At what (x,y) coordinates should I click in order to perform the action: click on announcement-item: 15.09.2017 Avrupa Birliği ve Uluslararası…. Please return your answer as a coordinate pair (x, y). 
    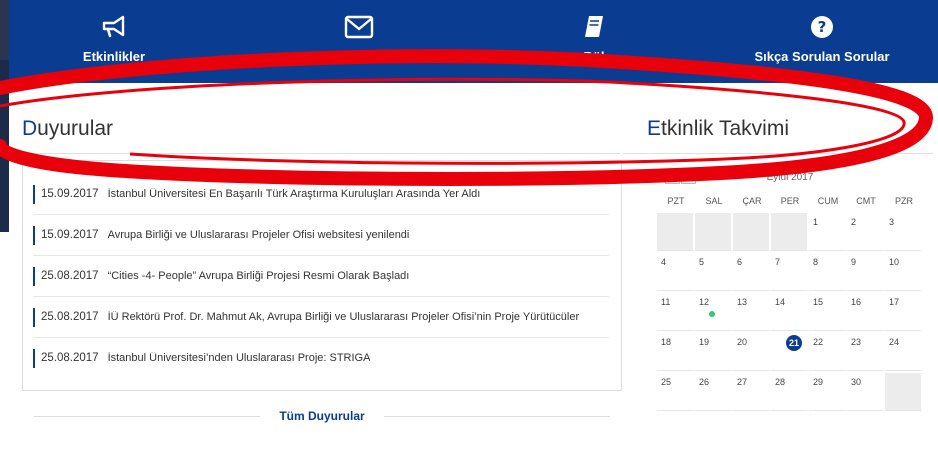
    Looking at the image, I should click on (321, 235).